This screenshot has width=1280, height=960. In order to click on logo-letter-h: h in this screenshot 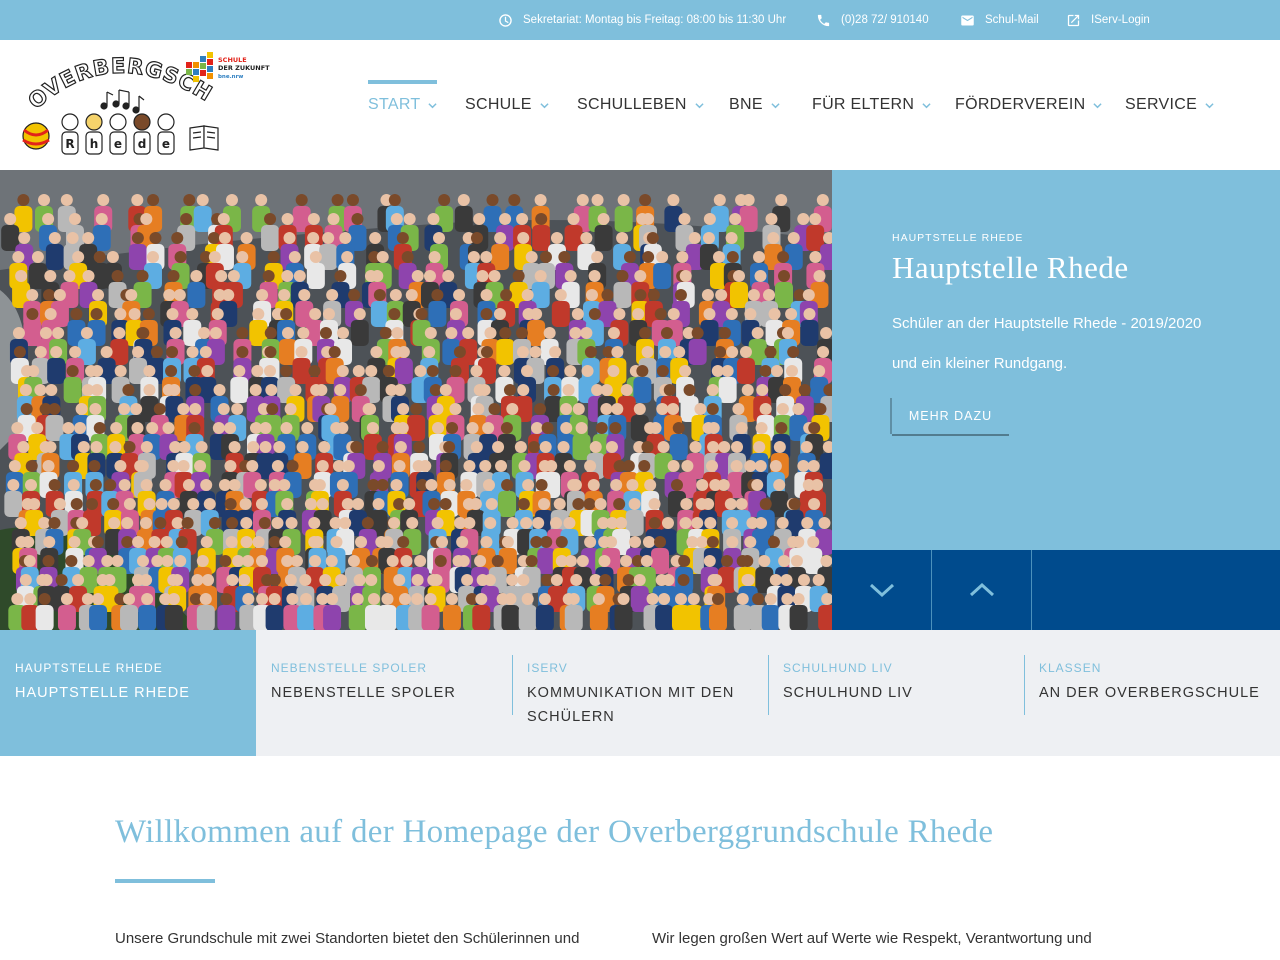, I will do `click(94, 144)`.